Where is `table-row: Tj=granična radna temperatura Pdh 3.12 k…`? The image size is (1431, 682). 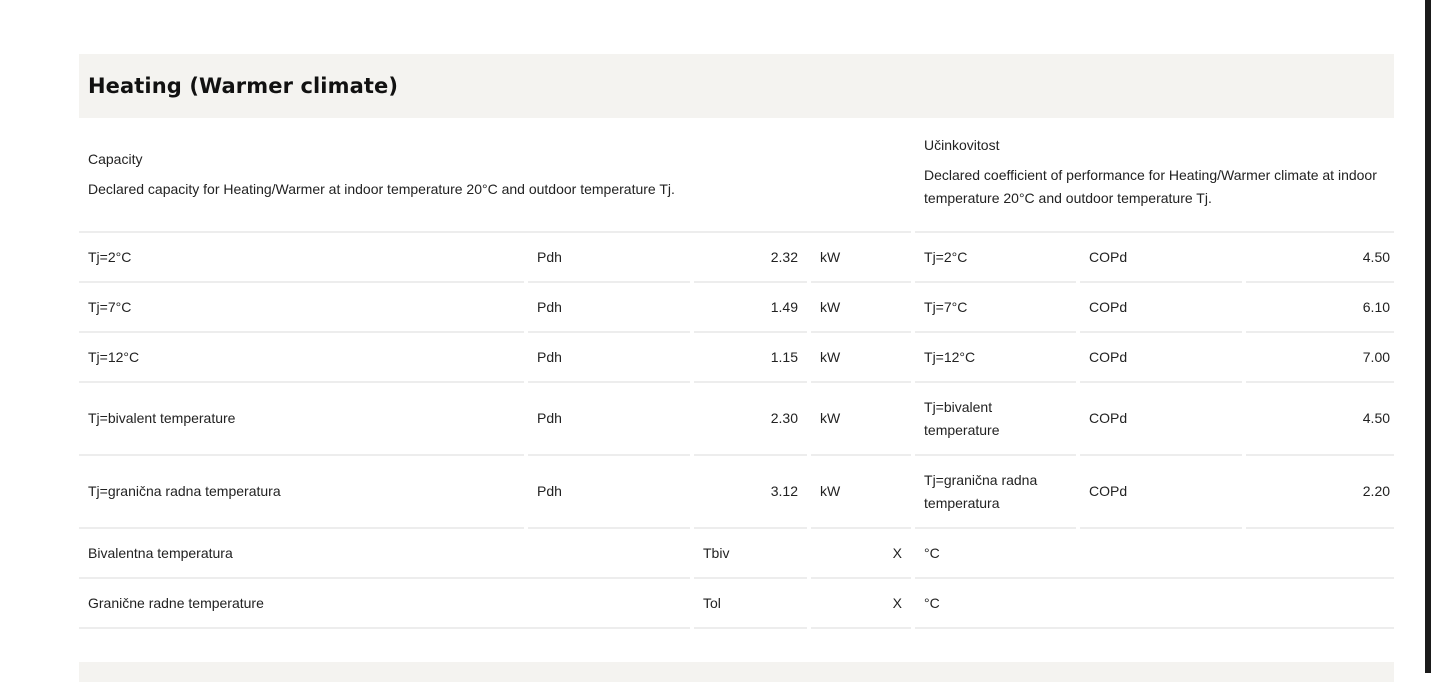 table-row: Tj=granična radna temperatura Pdh 3.12 k… is located at coordinates (736, 492).